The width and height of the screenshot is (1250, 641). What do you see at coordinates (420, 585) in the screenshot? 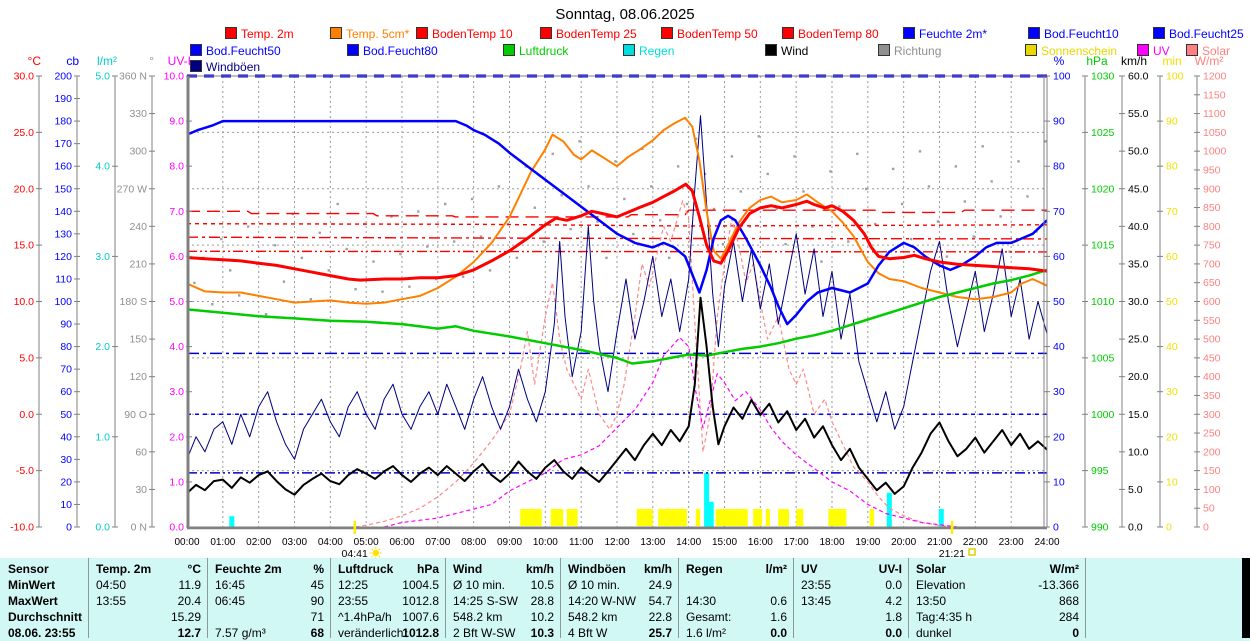
I see `table-cell-value: 1004.5` at bounding box center [420, 585].